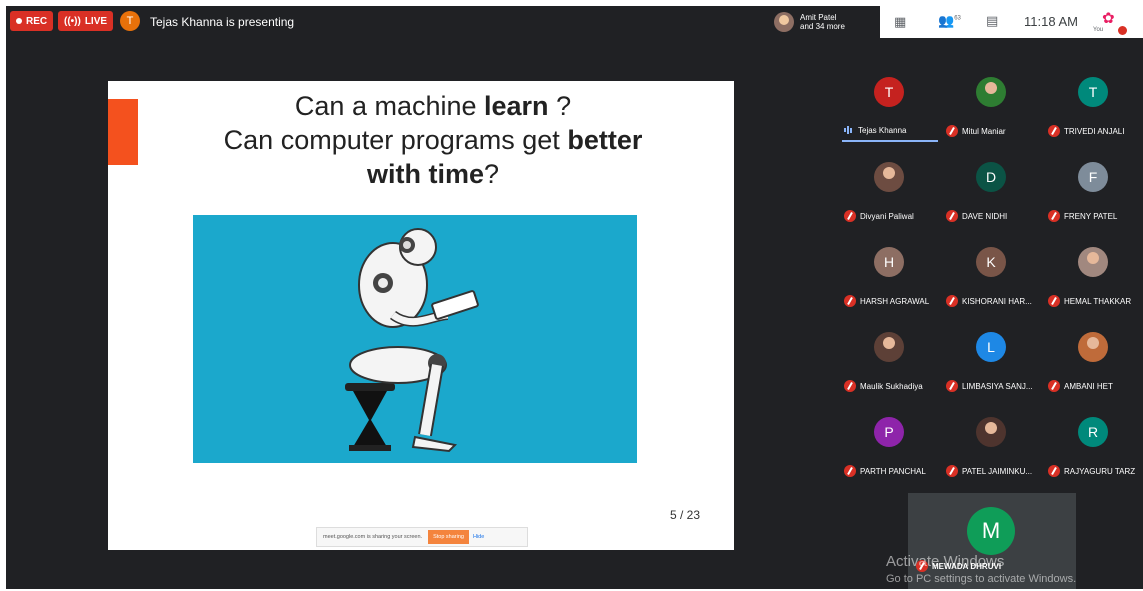 This screenshot has height=591, width=1143. I want to click on participant-name-row: TRIVEDI ANJALI, so click(1086, 131).